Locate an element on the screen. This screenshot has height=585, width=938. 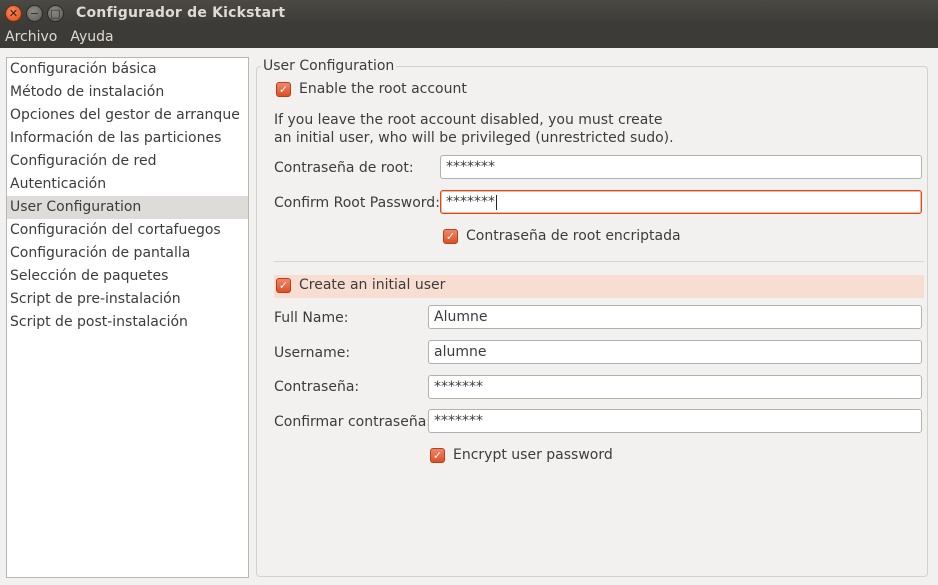
close-icon: ✕ is located at coordinates (13, 13).